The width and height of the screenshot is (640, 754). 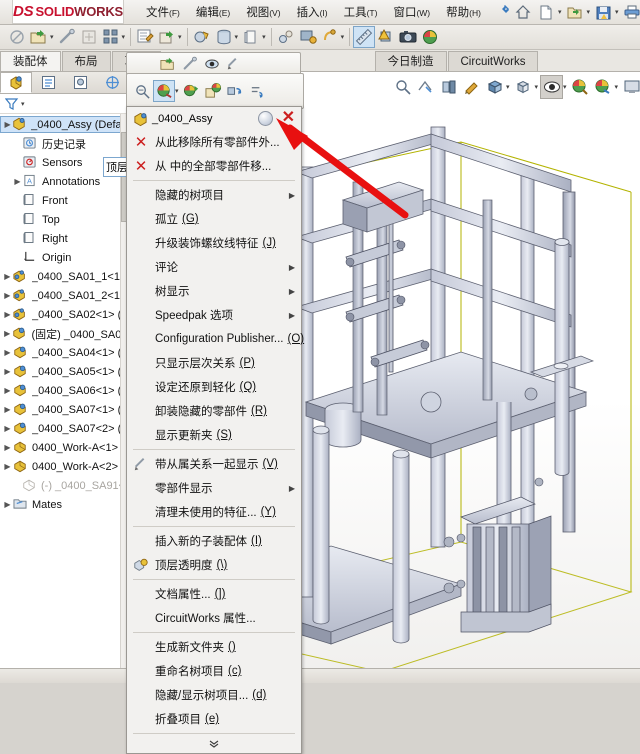 I want to click on context-menu-item: 显示更新夹(S), so click(x=214, y=435).